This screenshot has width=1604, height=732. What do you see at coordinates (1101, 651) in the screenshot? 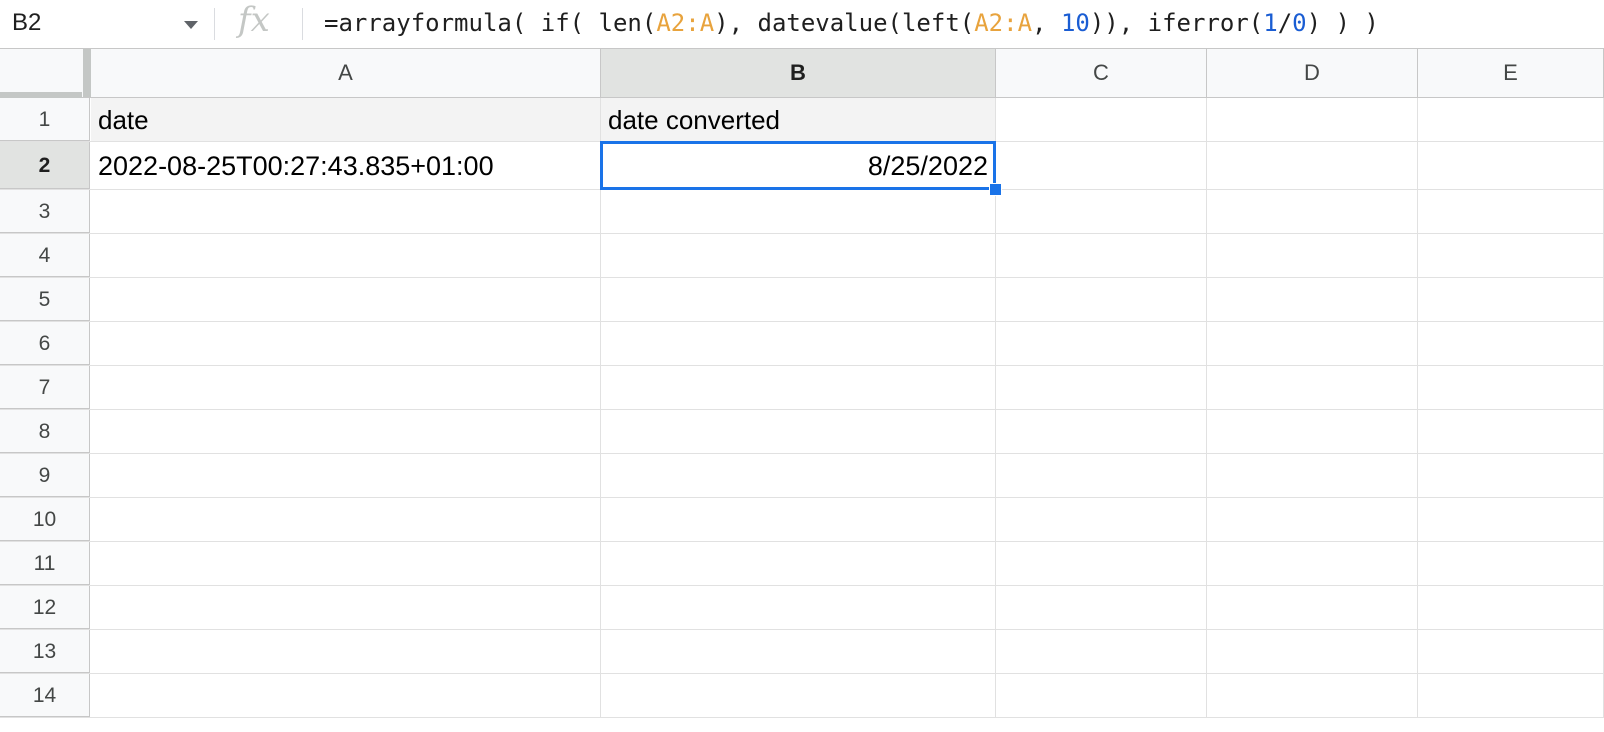
I see `cell-c13` at bounding box center [1101, 651].